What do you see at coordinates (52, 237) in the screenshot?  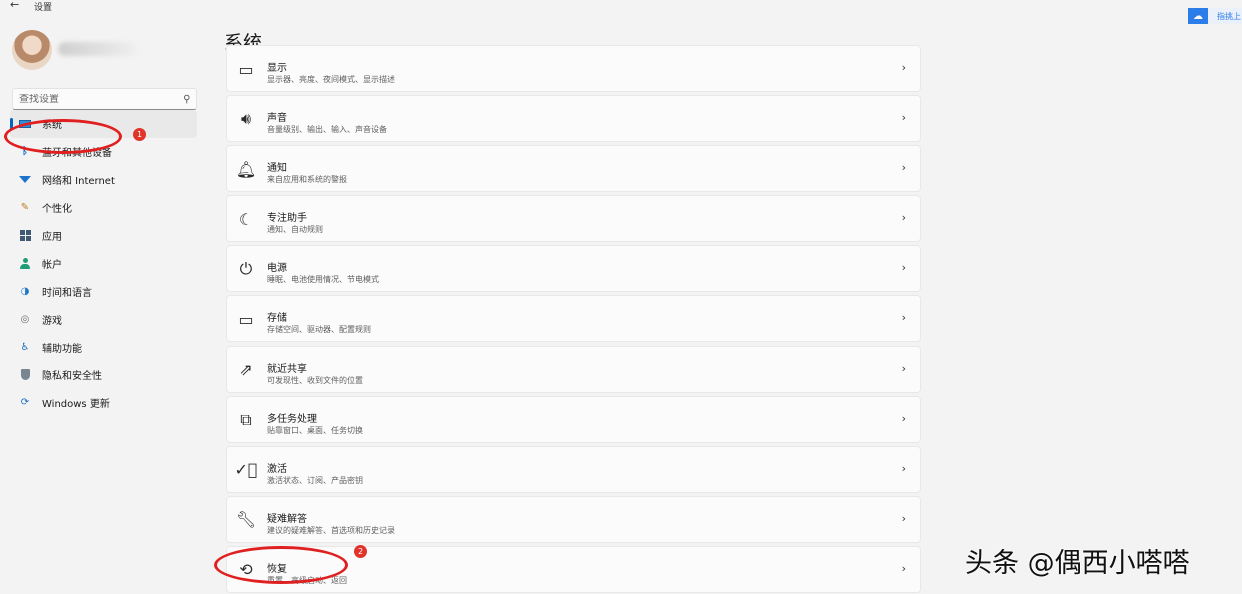 I see `sidebar-item-label: 应用` at bounding box center [52, 237].